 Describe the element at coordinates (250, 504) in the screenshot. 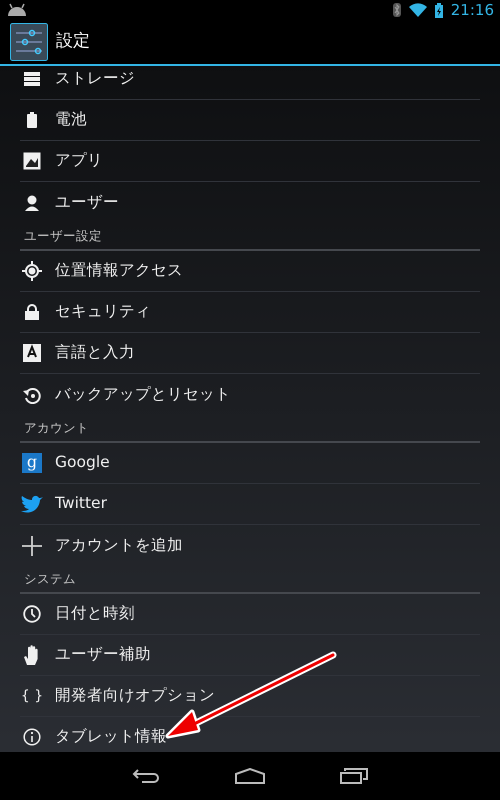

I see `settings-item: Twitter` at that location.